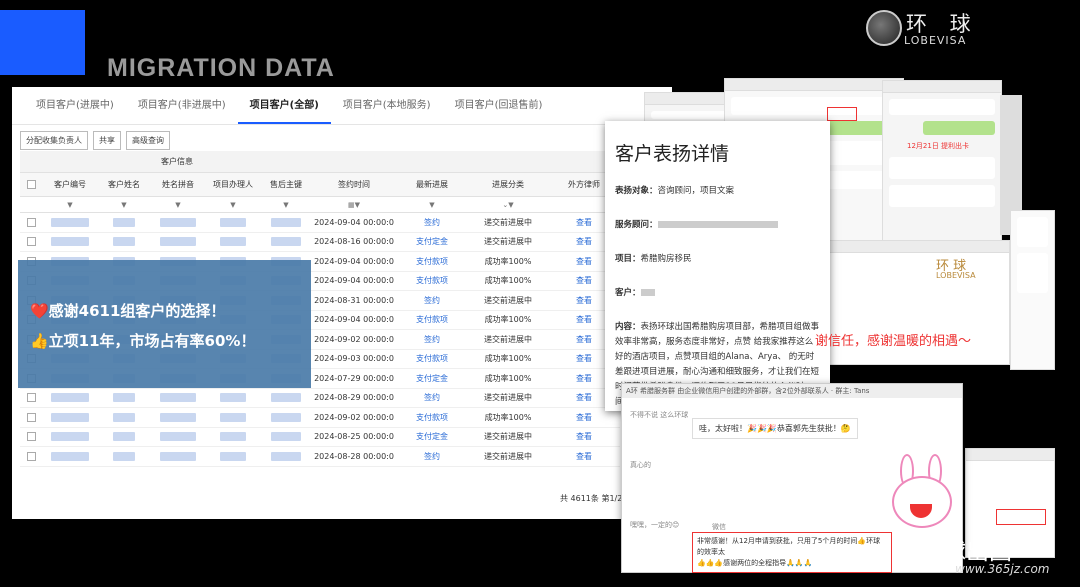 The width and height of the screenshot is (1080, 587). I want to click on advanced-search-button: 高级查询, so click(148, 140).